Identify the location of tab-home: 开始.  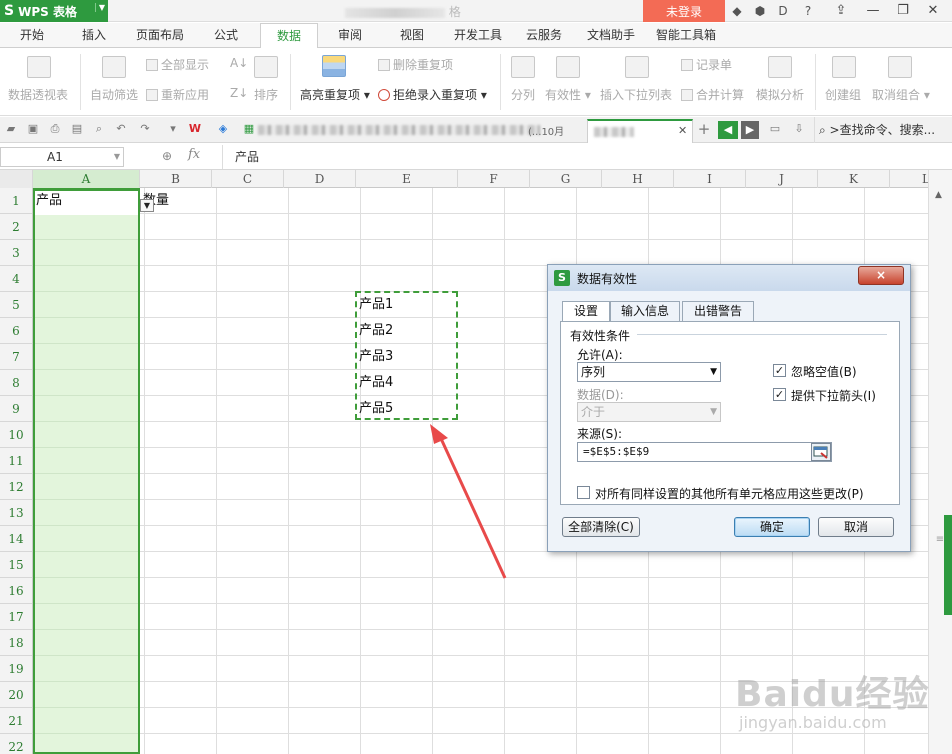
(32, 35).